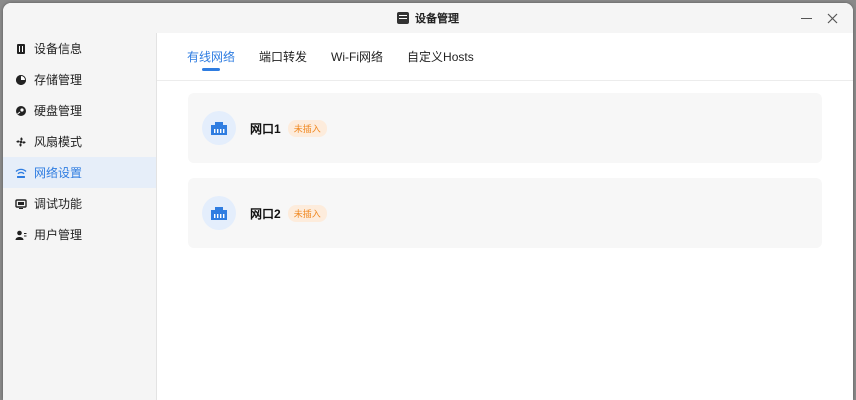 The width and height of the screenshot is (856, 400). I want to click on sidebar-item-network: 网络设置, so click(79, 172).